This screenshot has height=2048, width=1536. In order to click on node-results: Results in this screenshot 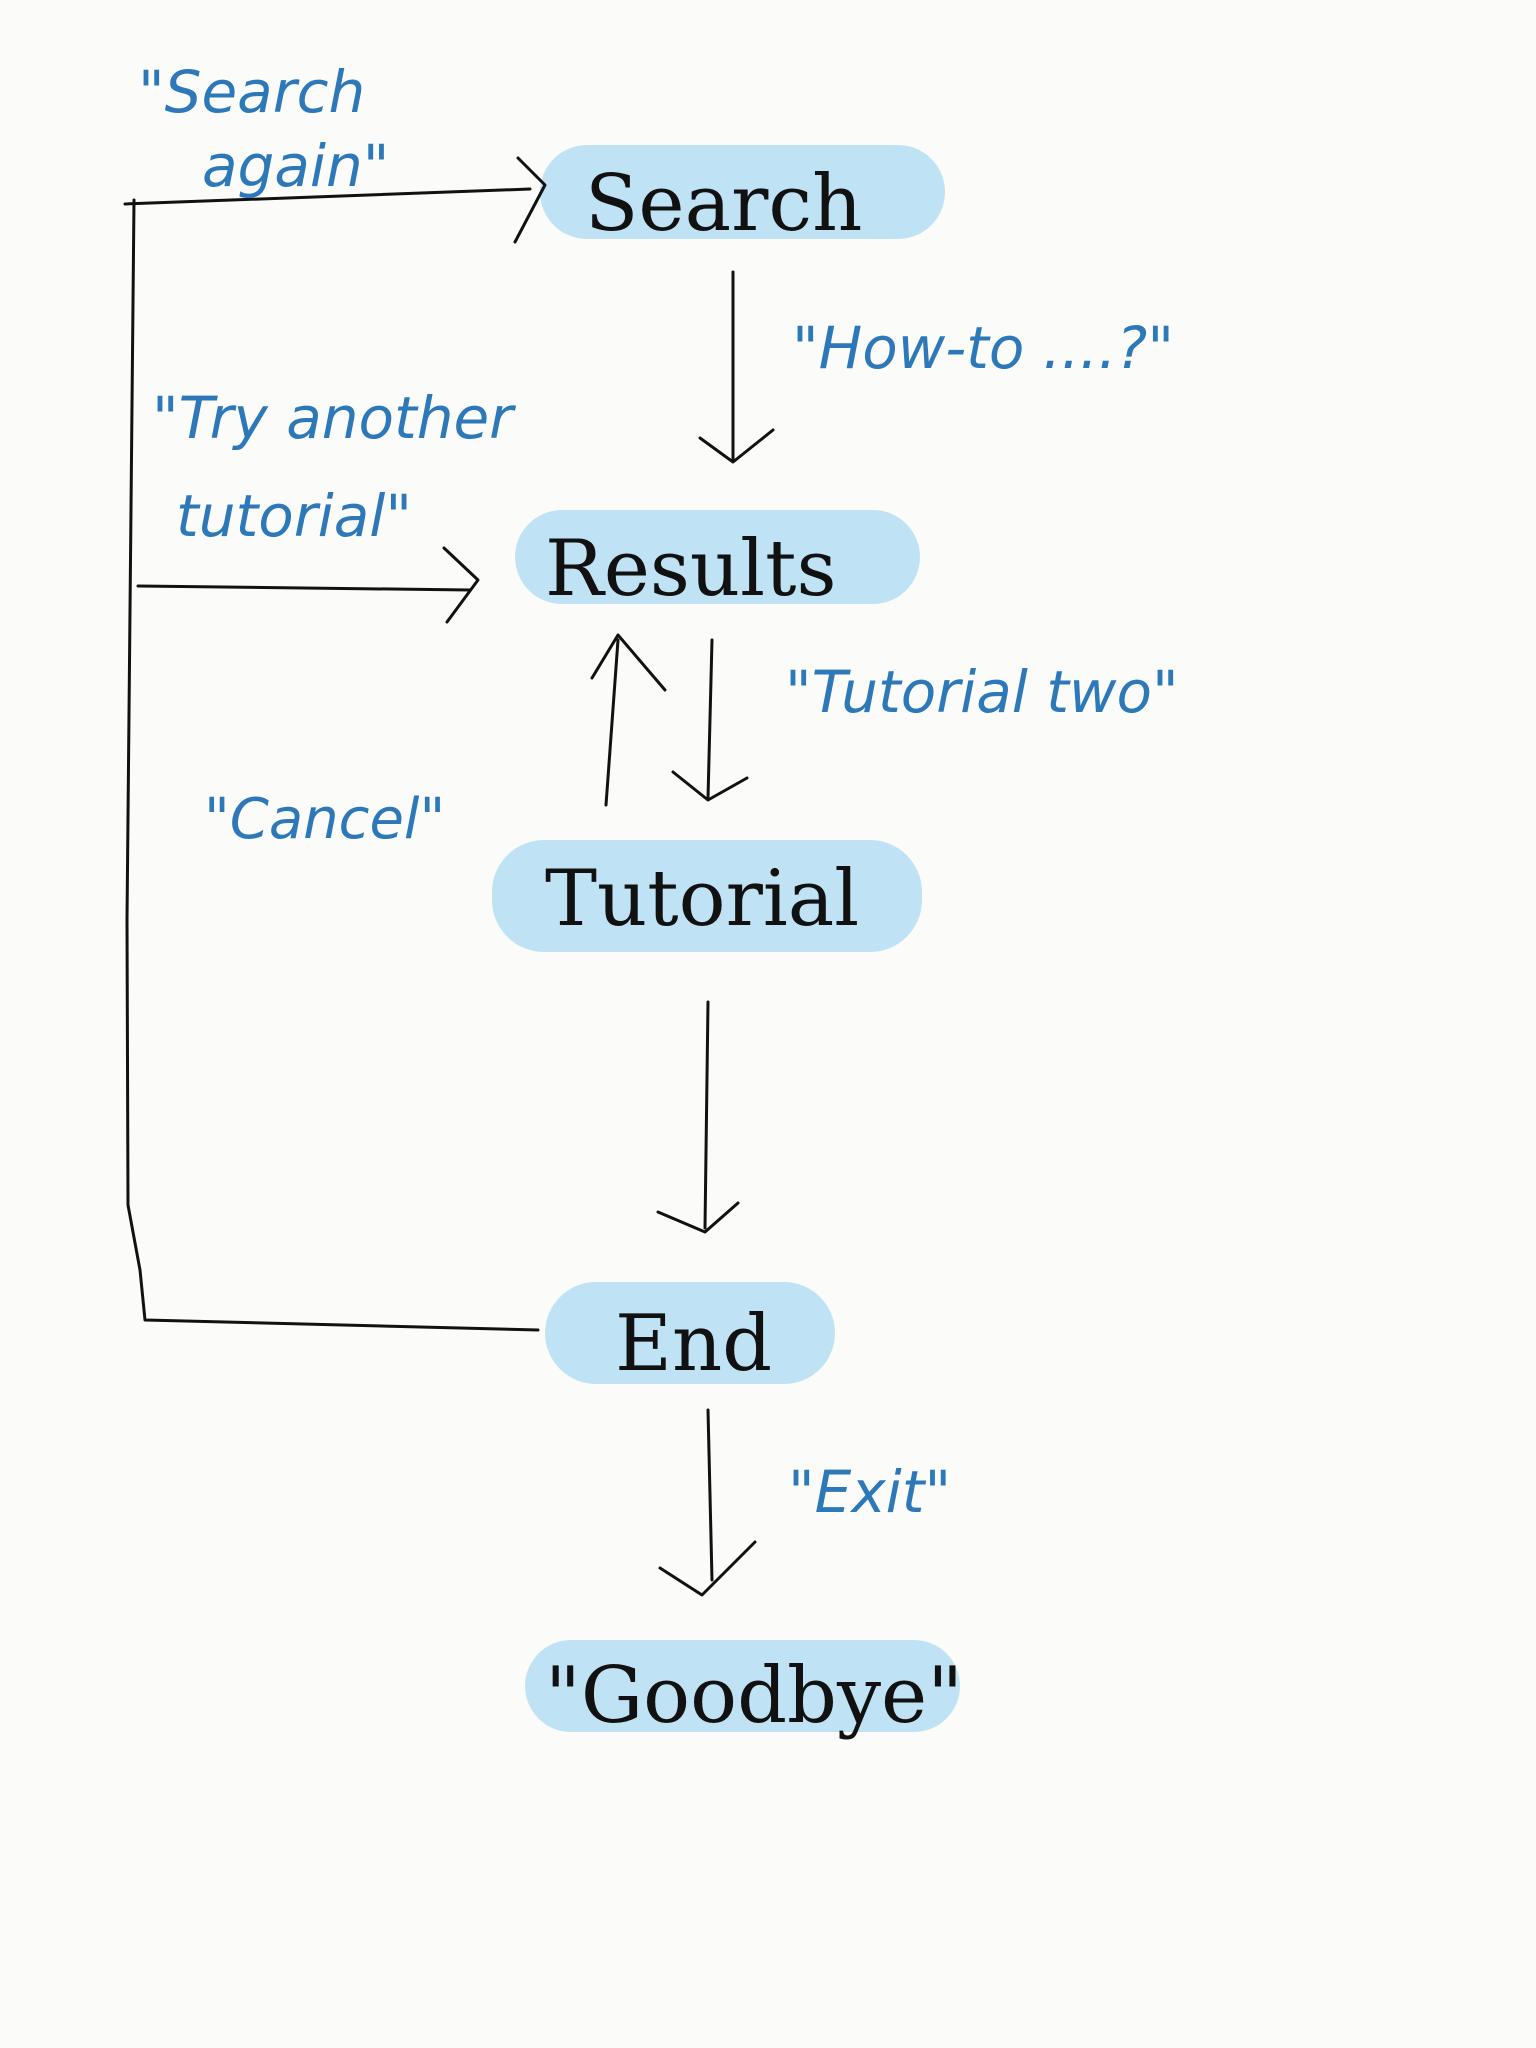, I will do `click(717, 562)`.